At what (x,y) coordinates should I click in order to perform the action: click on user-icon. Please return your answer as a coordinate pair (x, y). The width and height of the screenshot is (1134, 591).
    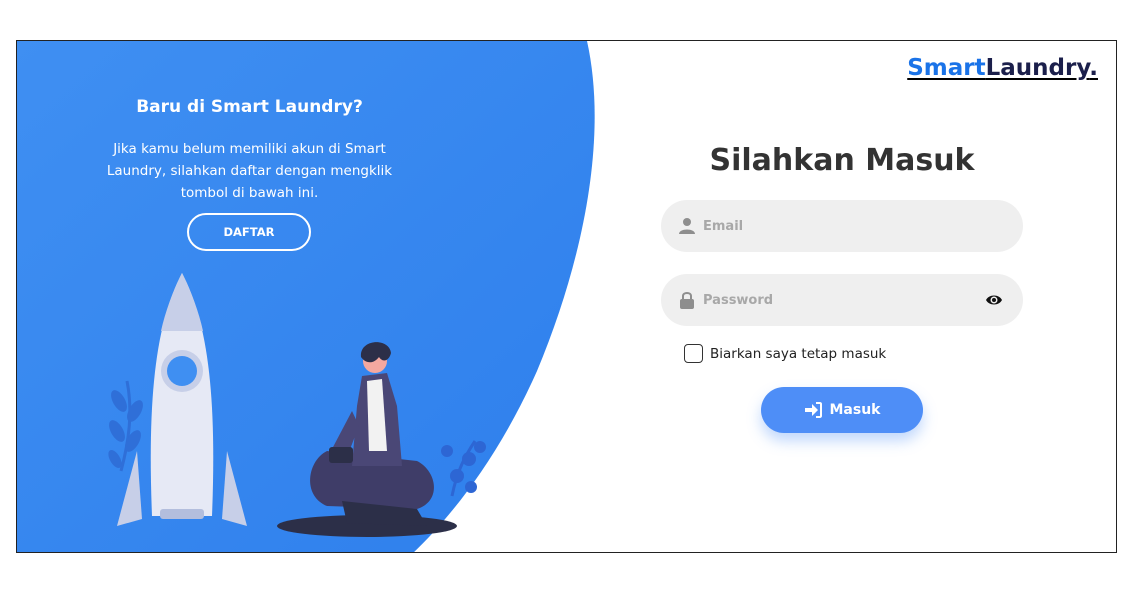
    Looking at the image, I should click on (687, 226).